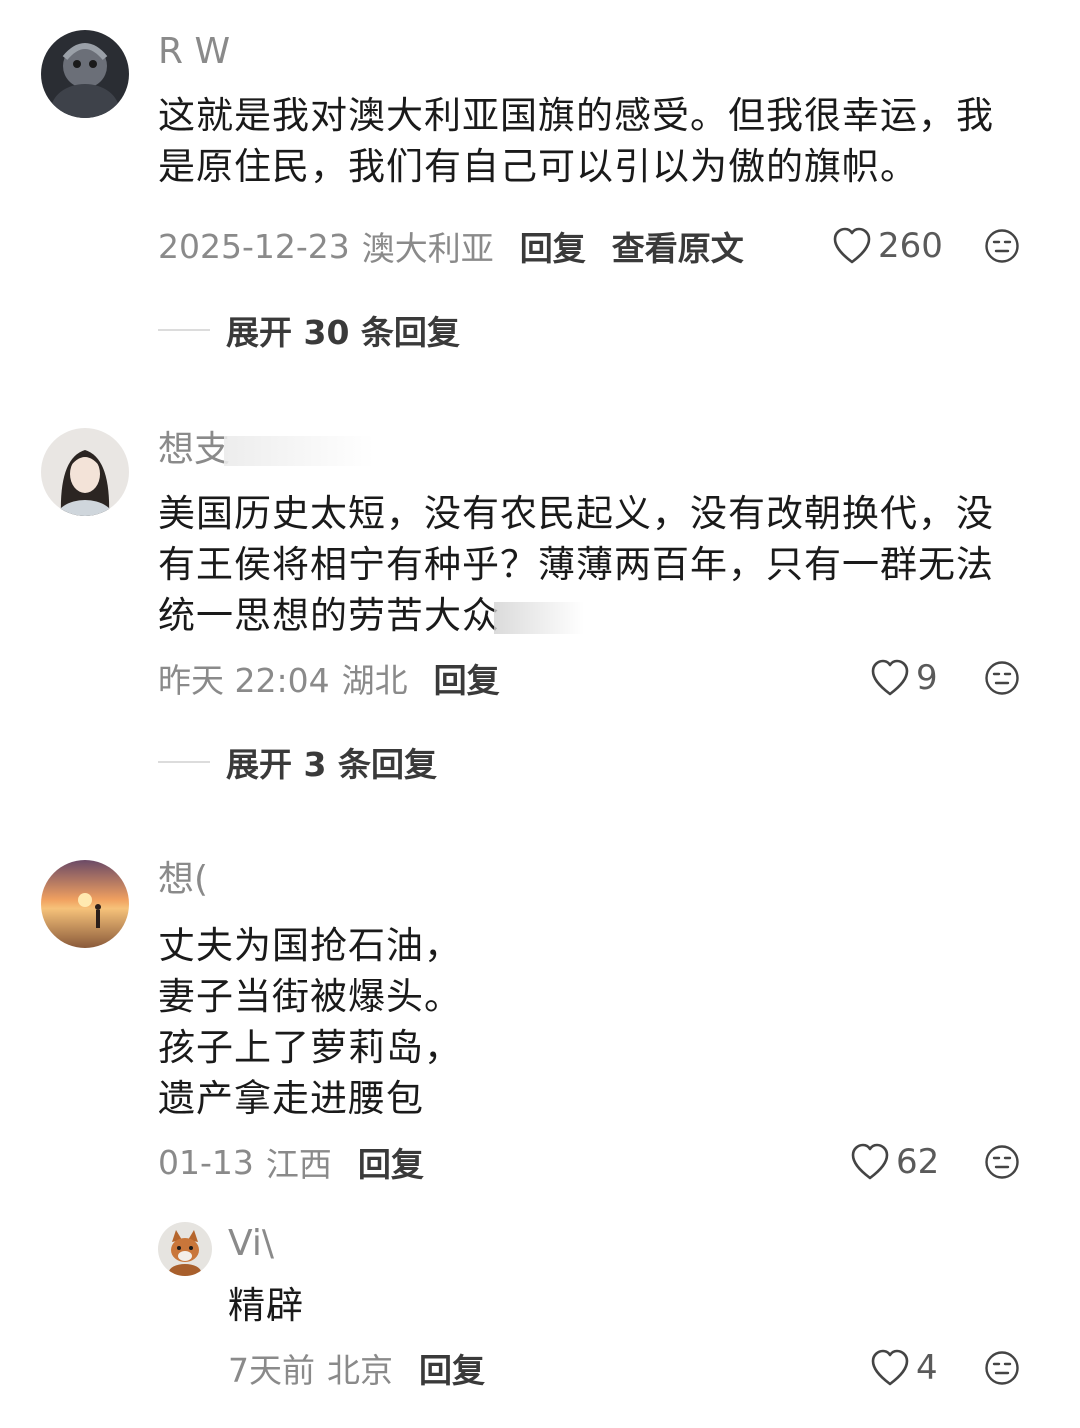  Describe the element at coordinates (310, 1047) in the screenshot. I see `comment-line: 孩子上了萝莉岛，` at that location.